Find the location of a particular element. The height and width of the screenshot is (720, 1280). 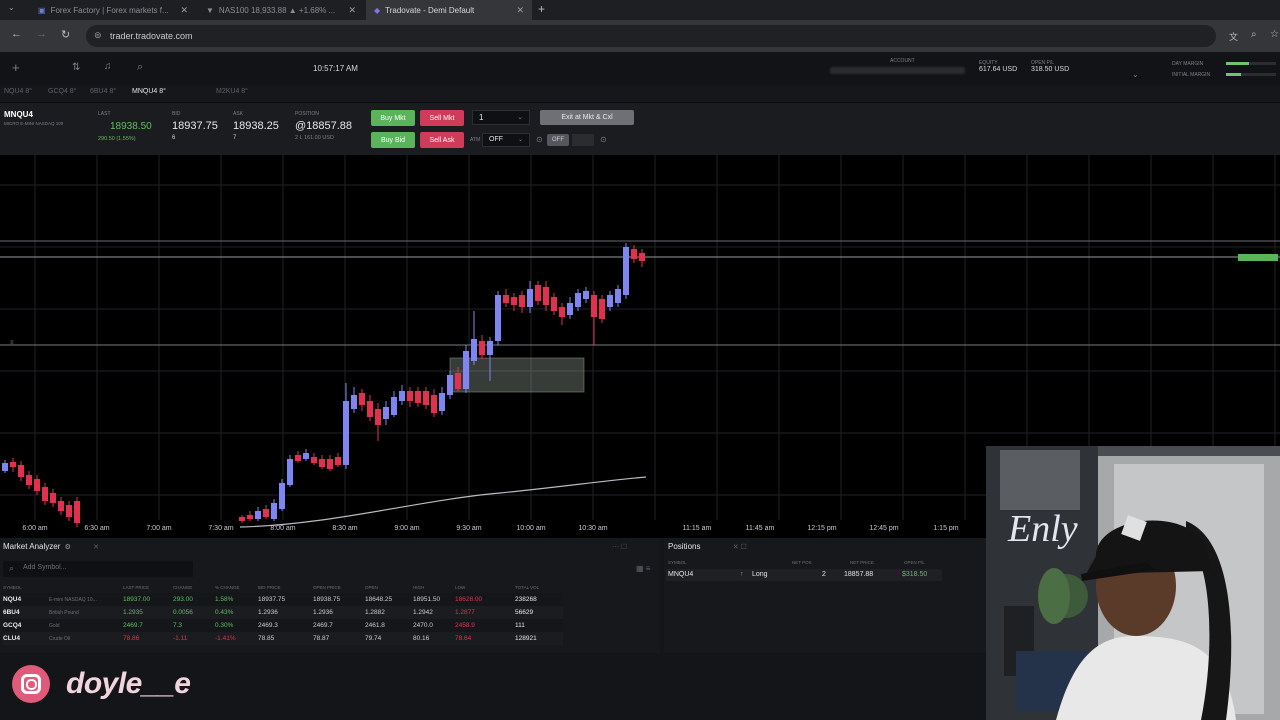

webcam-video: Enly is located at coordinates (1133, 583).